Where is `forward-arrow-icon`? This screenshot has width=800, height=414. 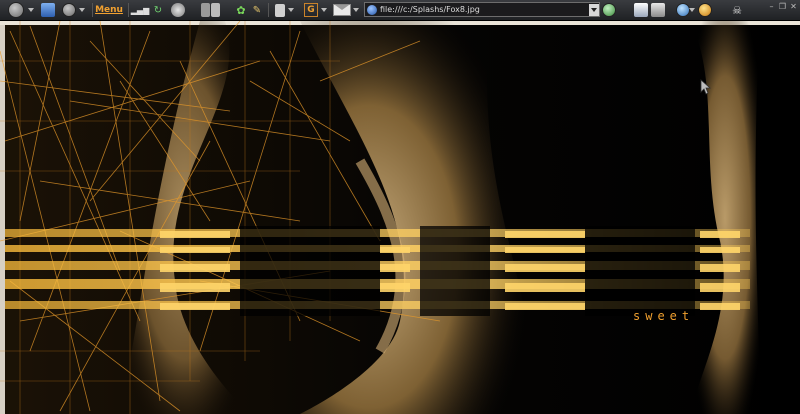 forward-arrow-icon is located at coordinates (69, 10).